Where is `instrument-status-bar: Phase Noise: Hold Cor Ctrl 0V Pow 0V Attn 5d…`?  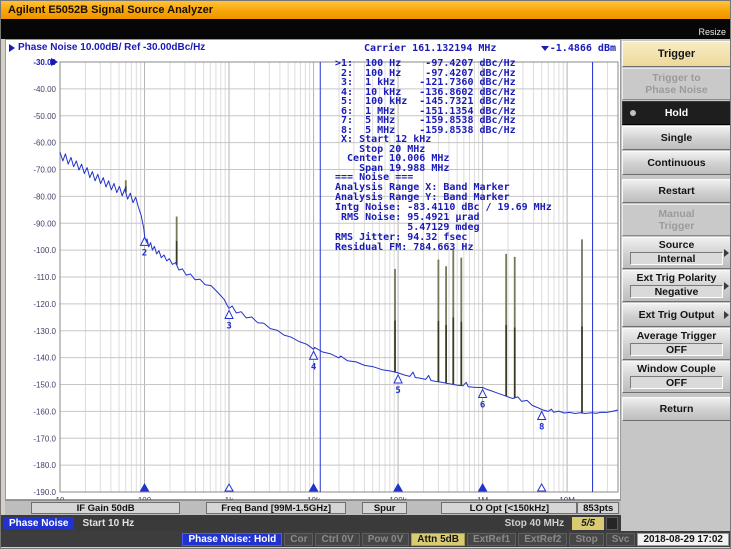
instrument-status-bar: Phase Noise: Hold Cor Ctrl 0V Pow 0V Attn 5d… is located at coordinates (365, 539).